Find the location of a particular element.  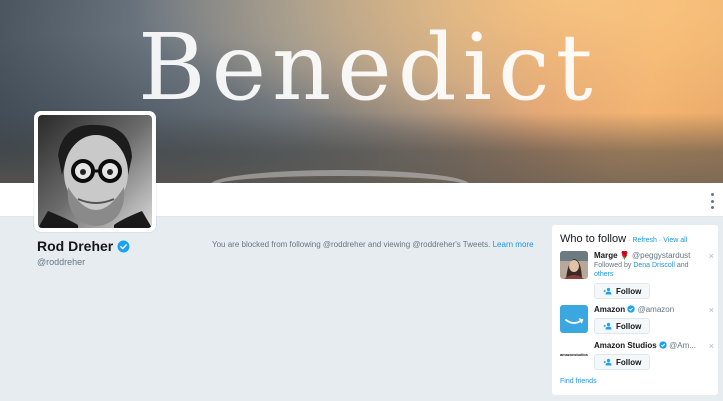

who-to-follow-header: Who to follow · Refresh · View all is located at coordinates (635, 239).